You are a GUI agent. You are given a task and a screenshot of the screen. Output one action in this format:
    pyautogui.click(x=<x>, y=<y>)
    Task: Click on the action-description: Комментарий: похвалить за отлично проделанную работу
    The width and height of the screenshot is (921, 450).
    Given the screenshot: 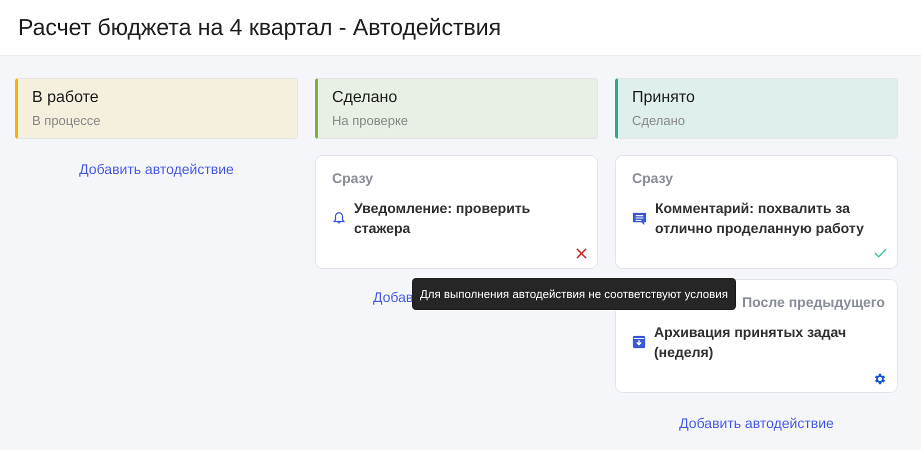 What is the action you would take?
    pyautogui.click(x=760, y=218)
    